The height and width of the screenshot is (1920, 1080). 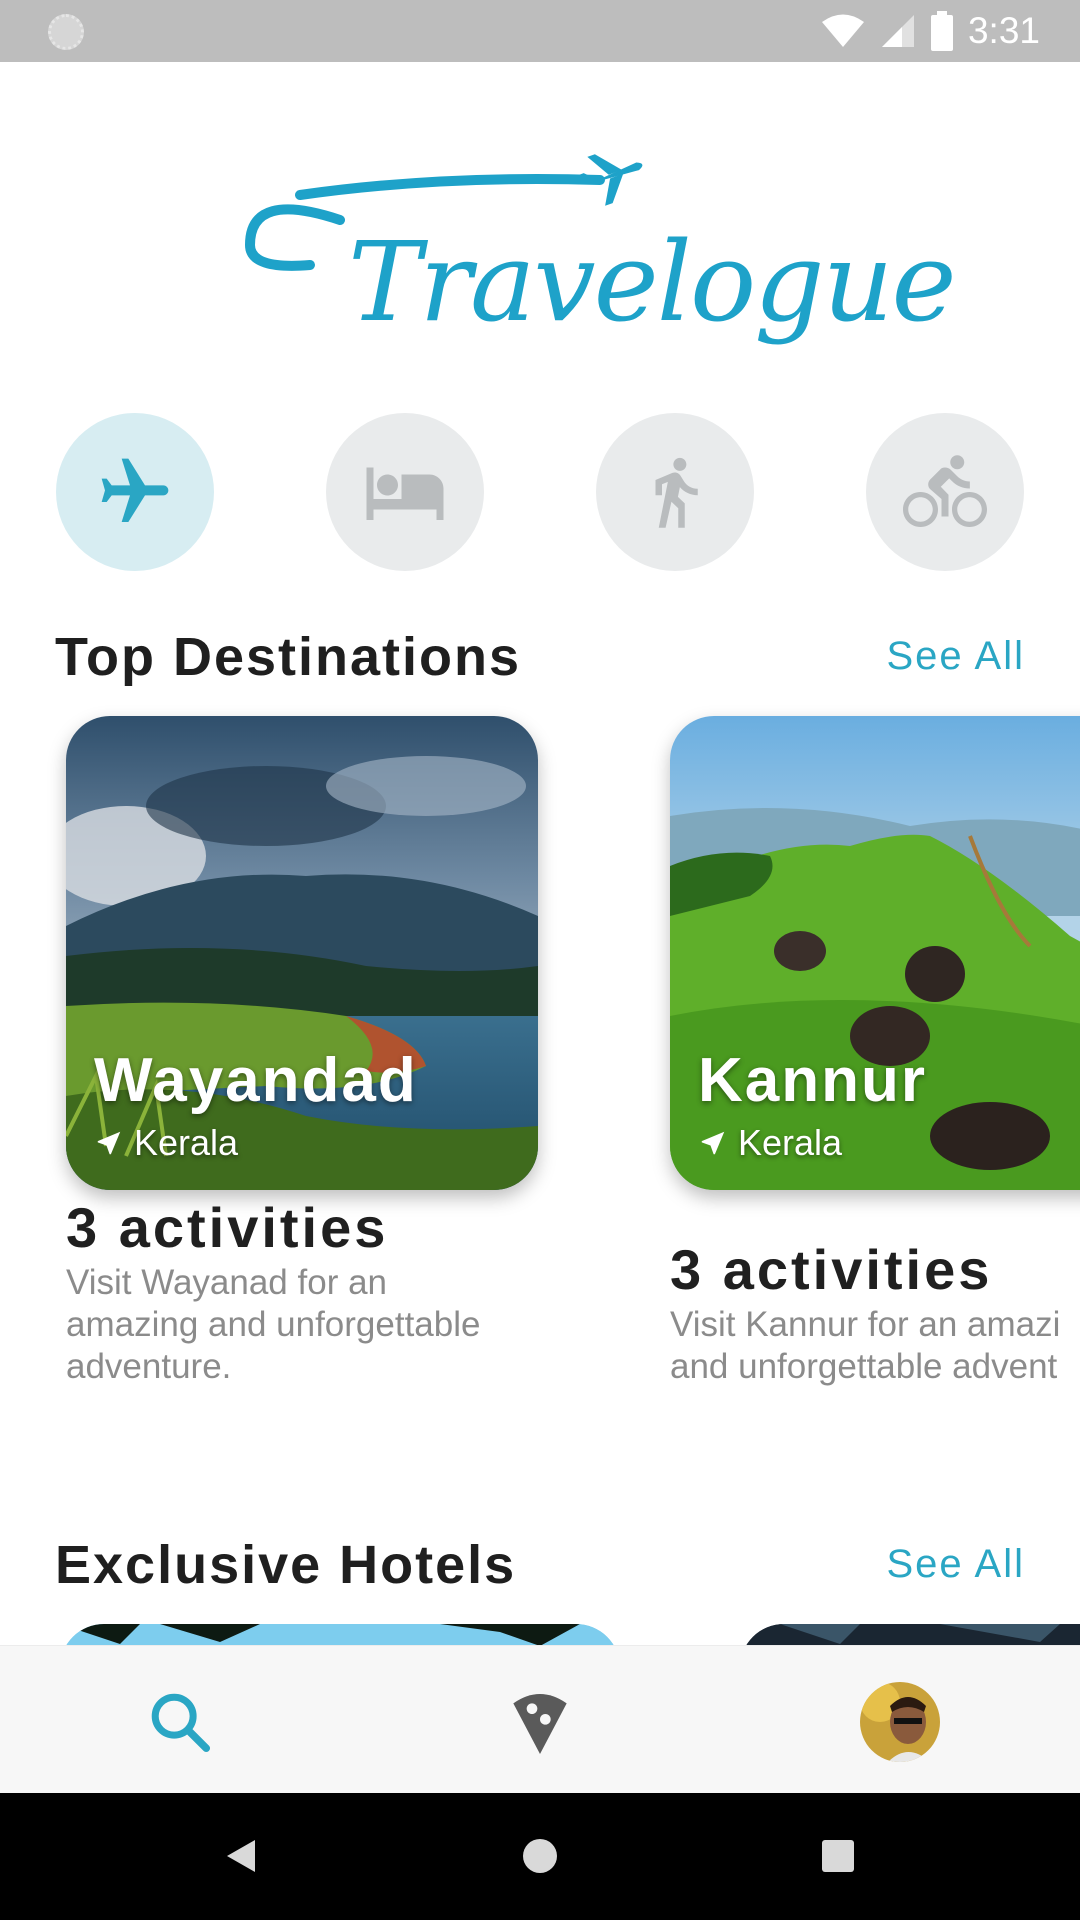 What do you see at coordinates (540, 31) in the screenshot?
I see `status-bar: 3:31` at bounding box center [540, 31].